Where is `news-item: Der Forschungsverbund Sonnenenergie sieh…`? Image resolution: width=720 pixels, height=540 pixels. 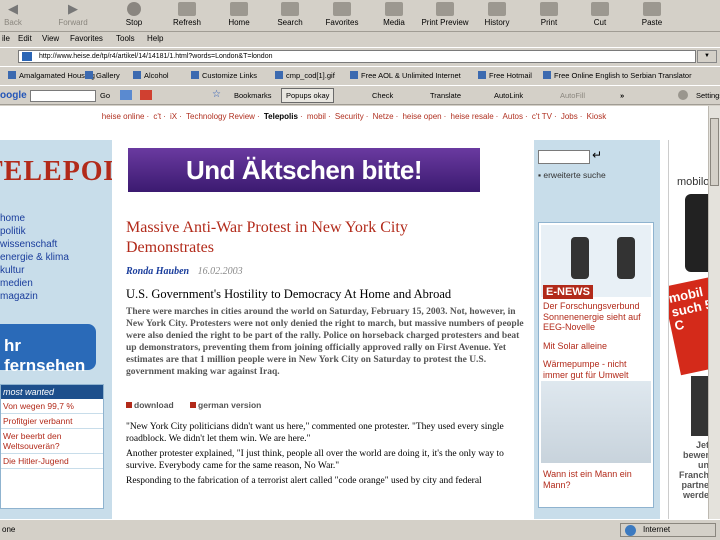
news-item: Der Forschungsverbund Sonnenenergie sieh… is located at coordinates (597, 317).